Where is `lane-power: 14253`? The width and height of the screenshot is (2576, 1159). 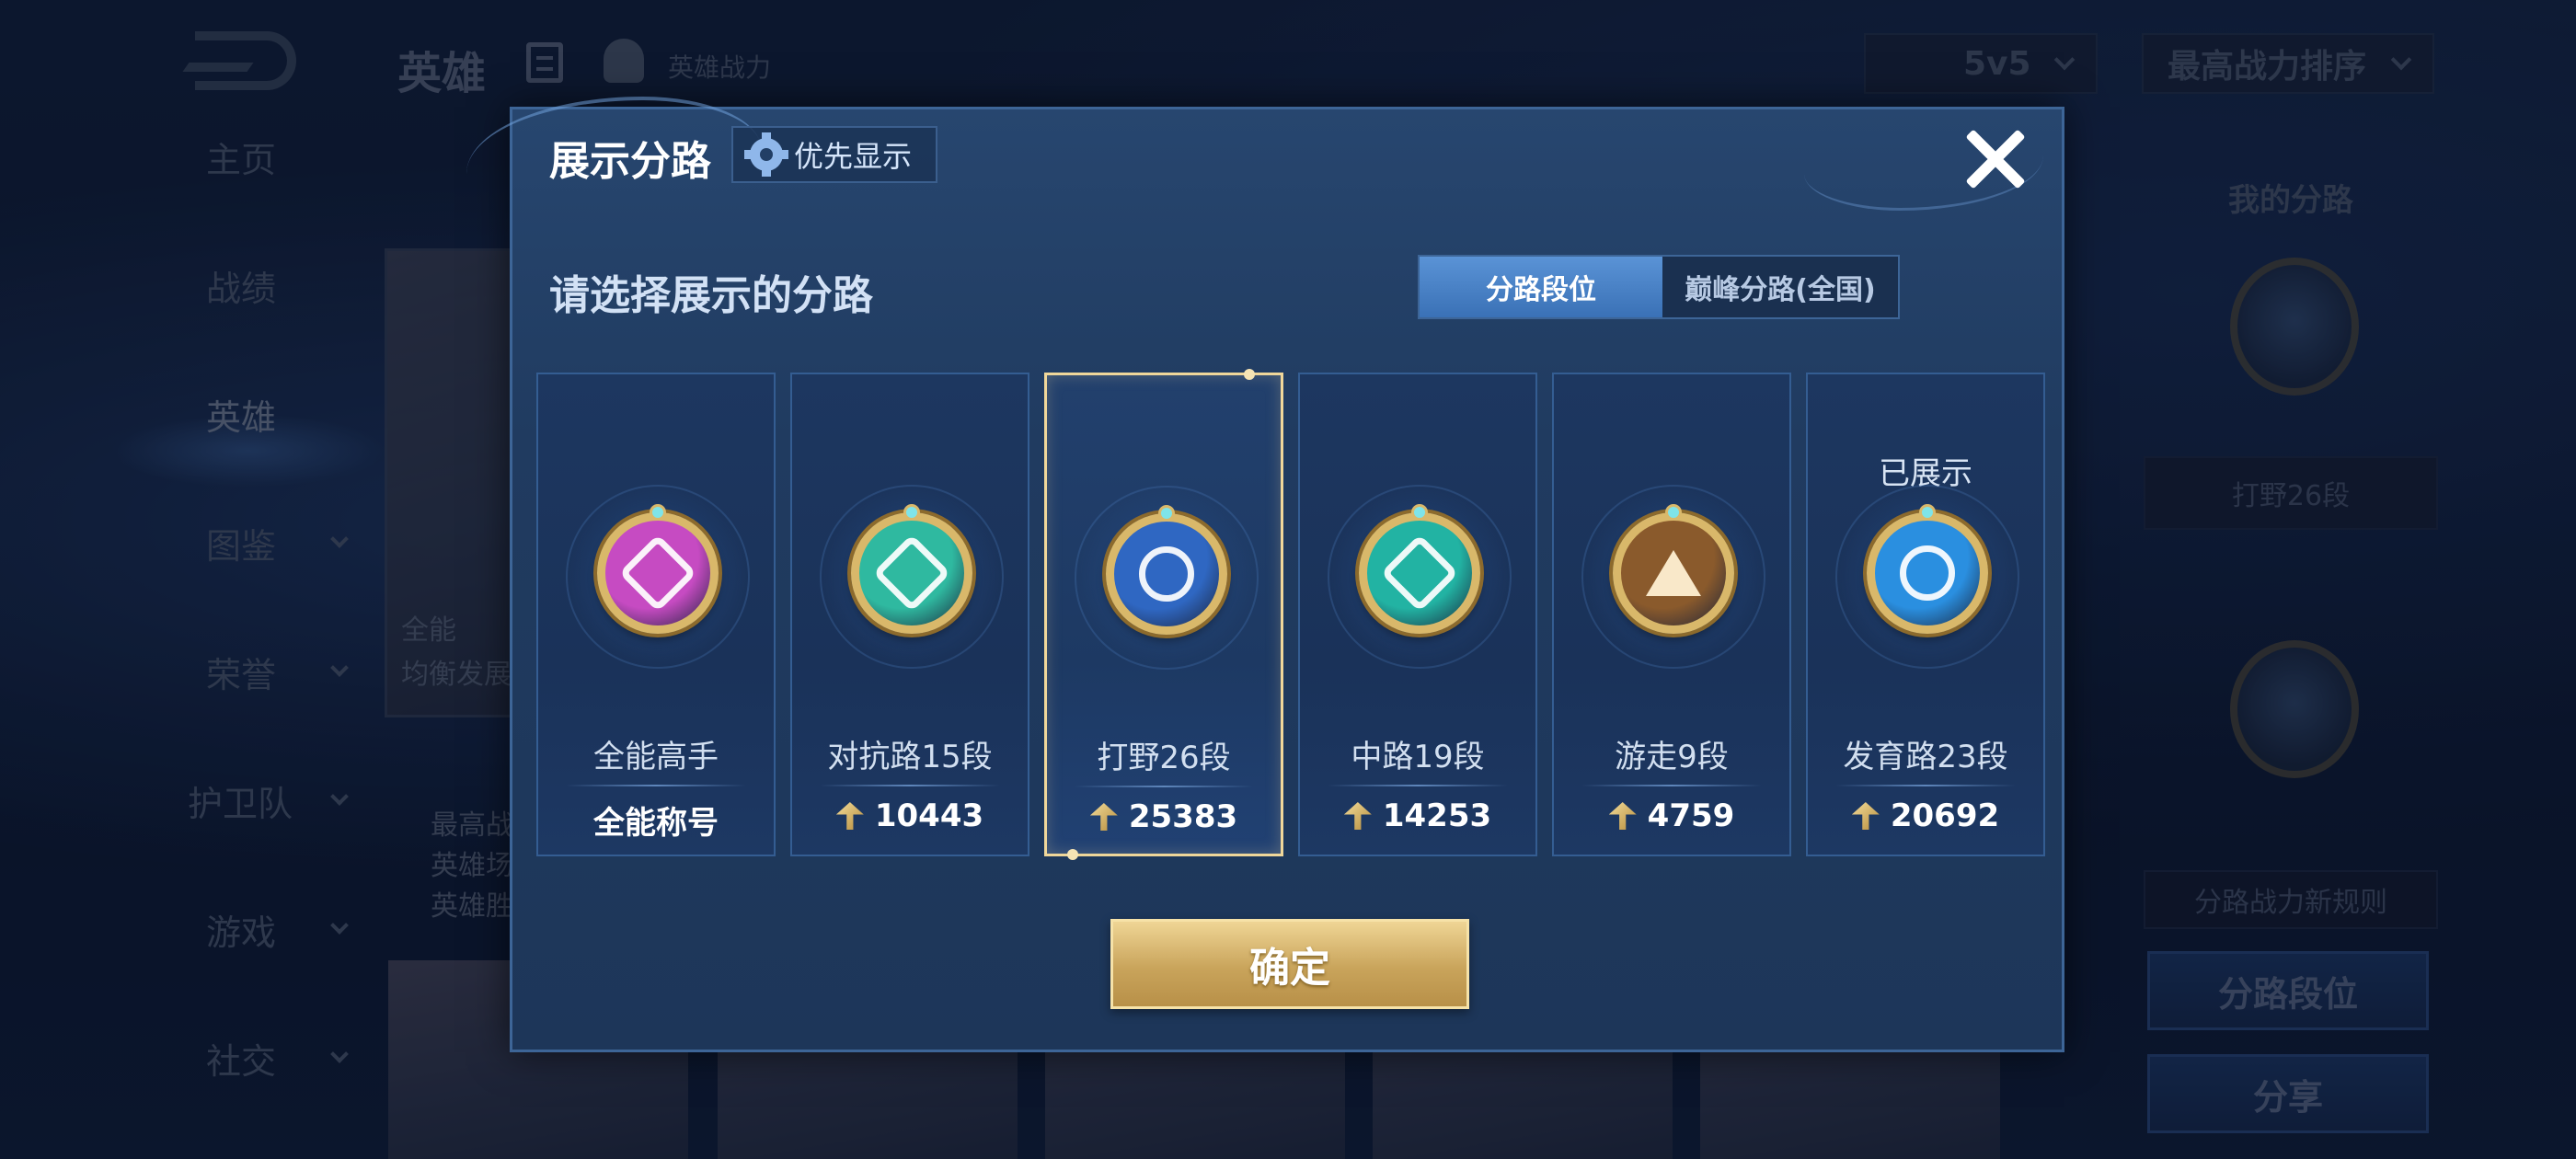 lane-power: 14253 is located at coordinates (1417, 816).